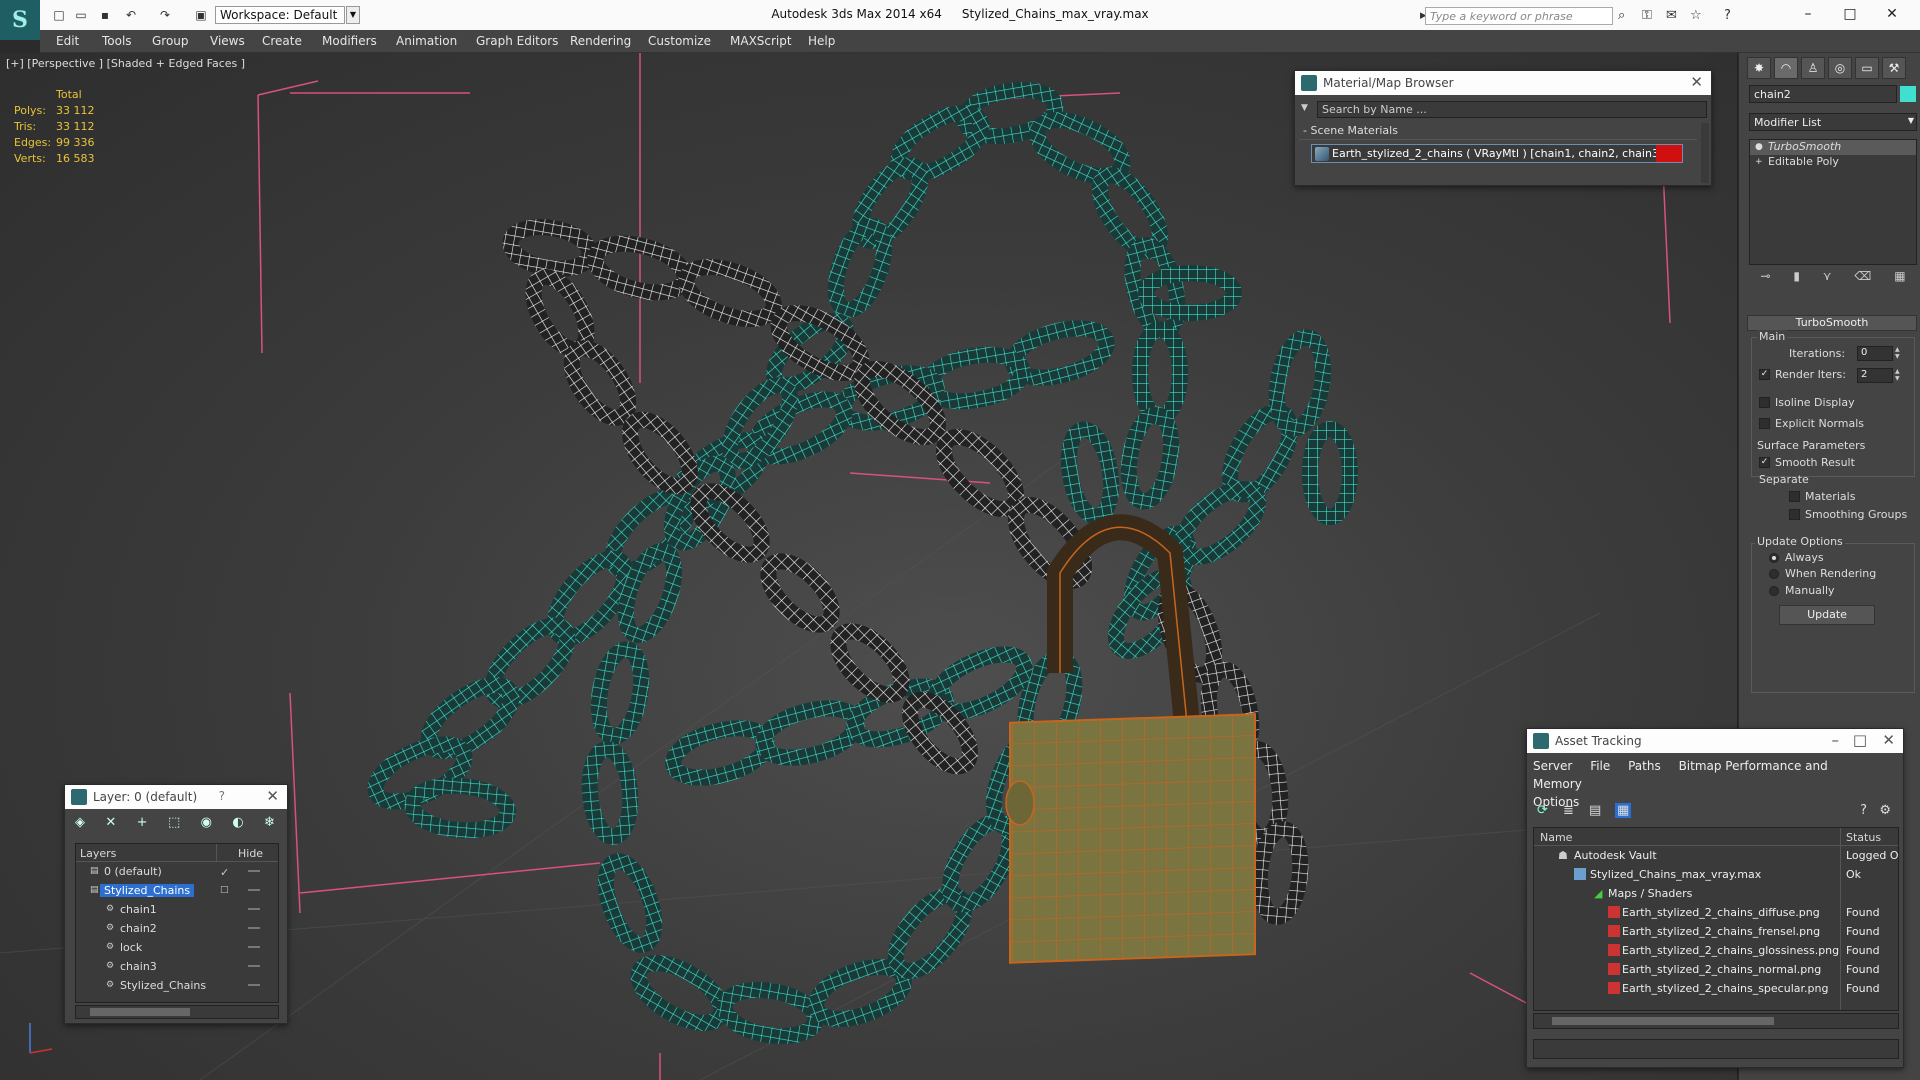 This screenshot has height=1080, width=1920. Describe the element at coordinates (1832, 323) in the screenshot. I see `turbosmooth-rollout-header: TurboSmooth` at that location.